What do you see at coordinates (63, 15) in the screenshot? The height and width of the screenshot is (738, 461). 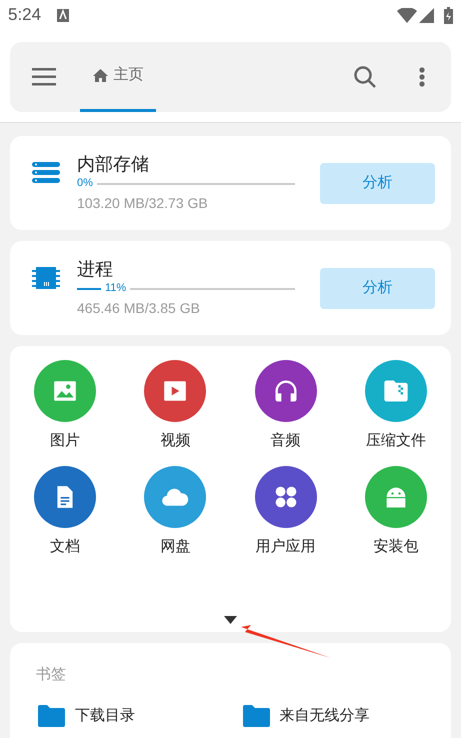 I see `notification-icon` at bounding box center [63, 15].